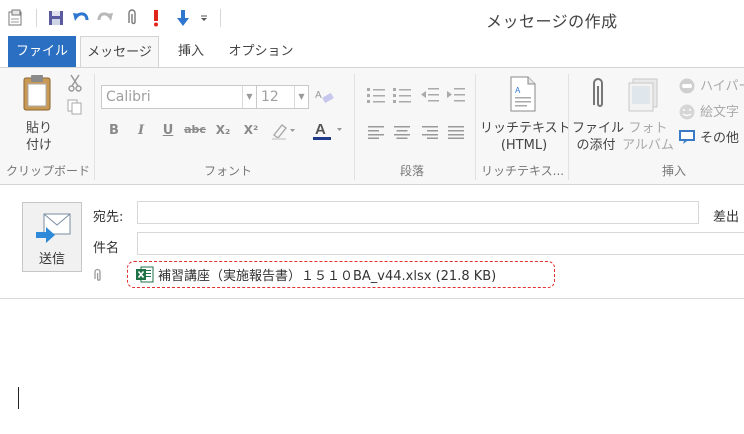  Describe the element at coordinates (53, 227) in the screenshot. I see `send-envelope-icon` at that location.